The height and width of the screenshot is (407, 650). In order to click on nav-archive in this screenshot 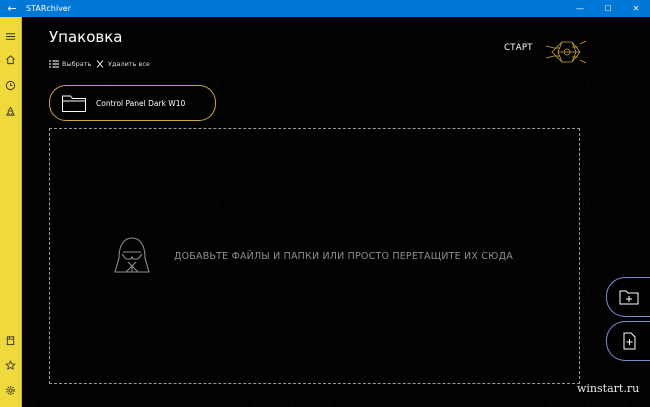, I will do `click(10, 340)`.